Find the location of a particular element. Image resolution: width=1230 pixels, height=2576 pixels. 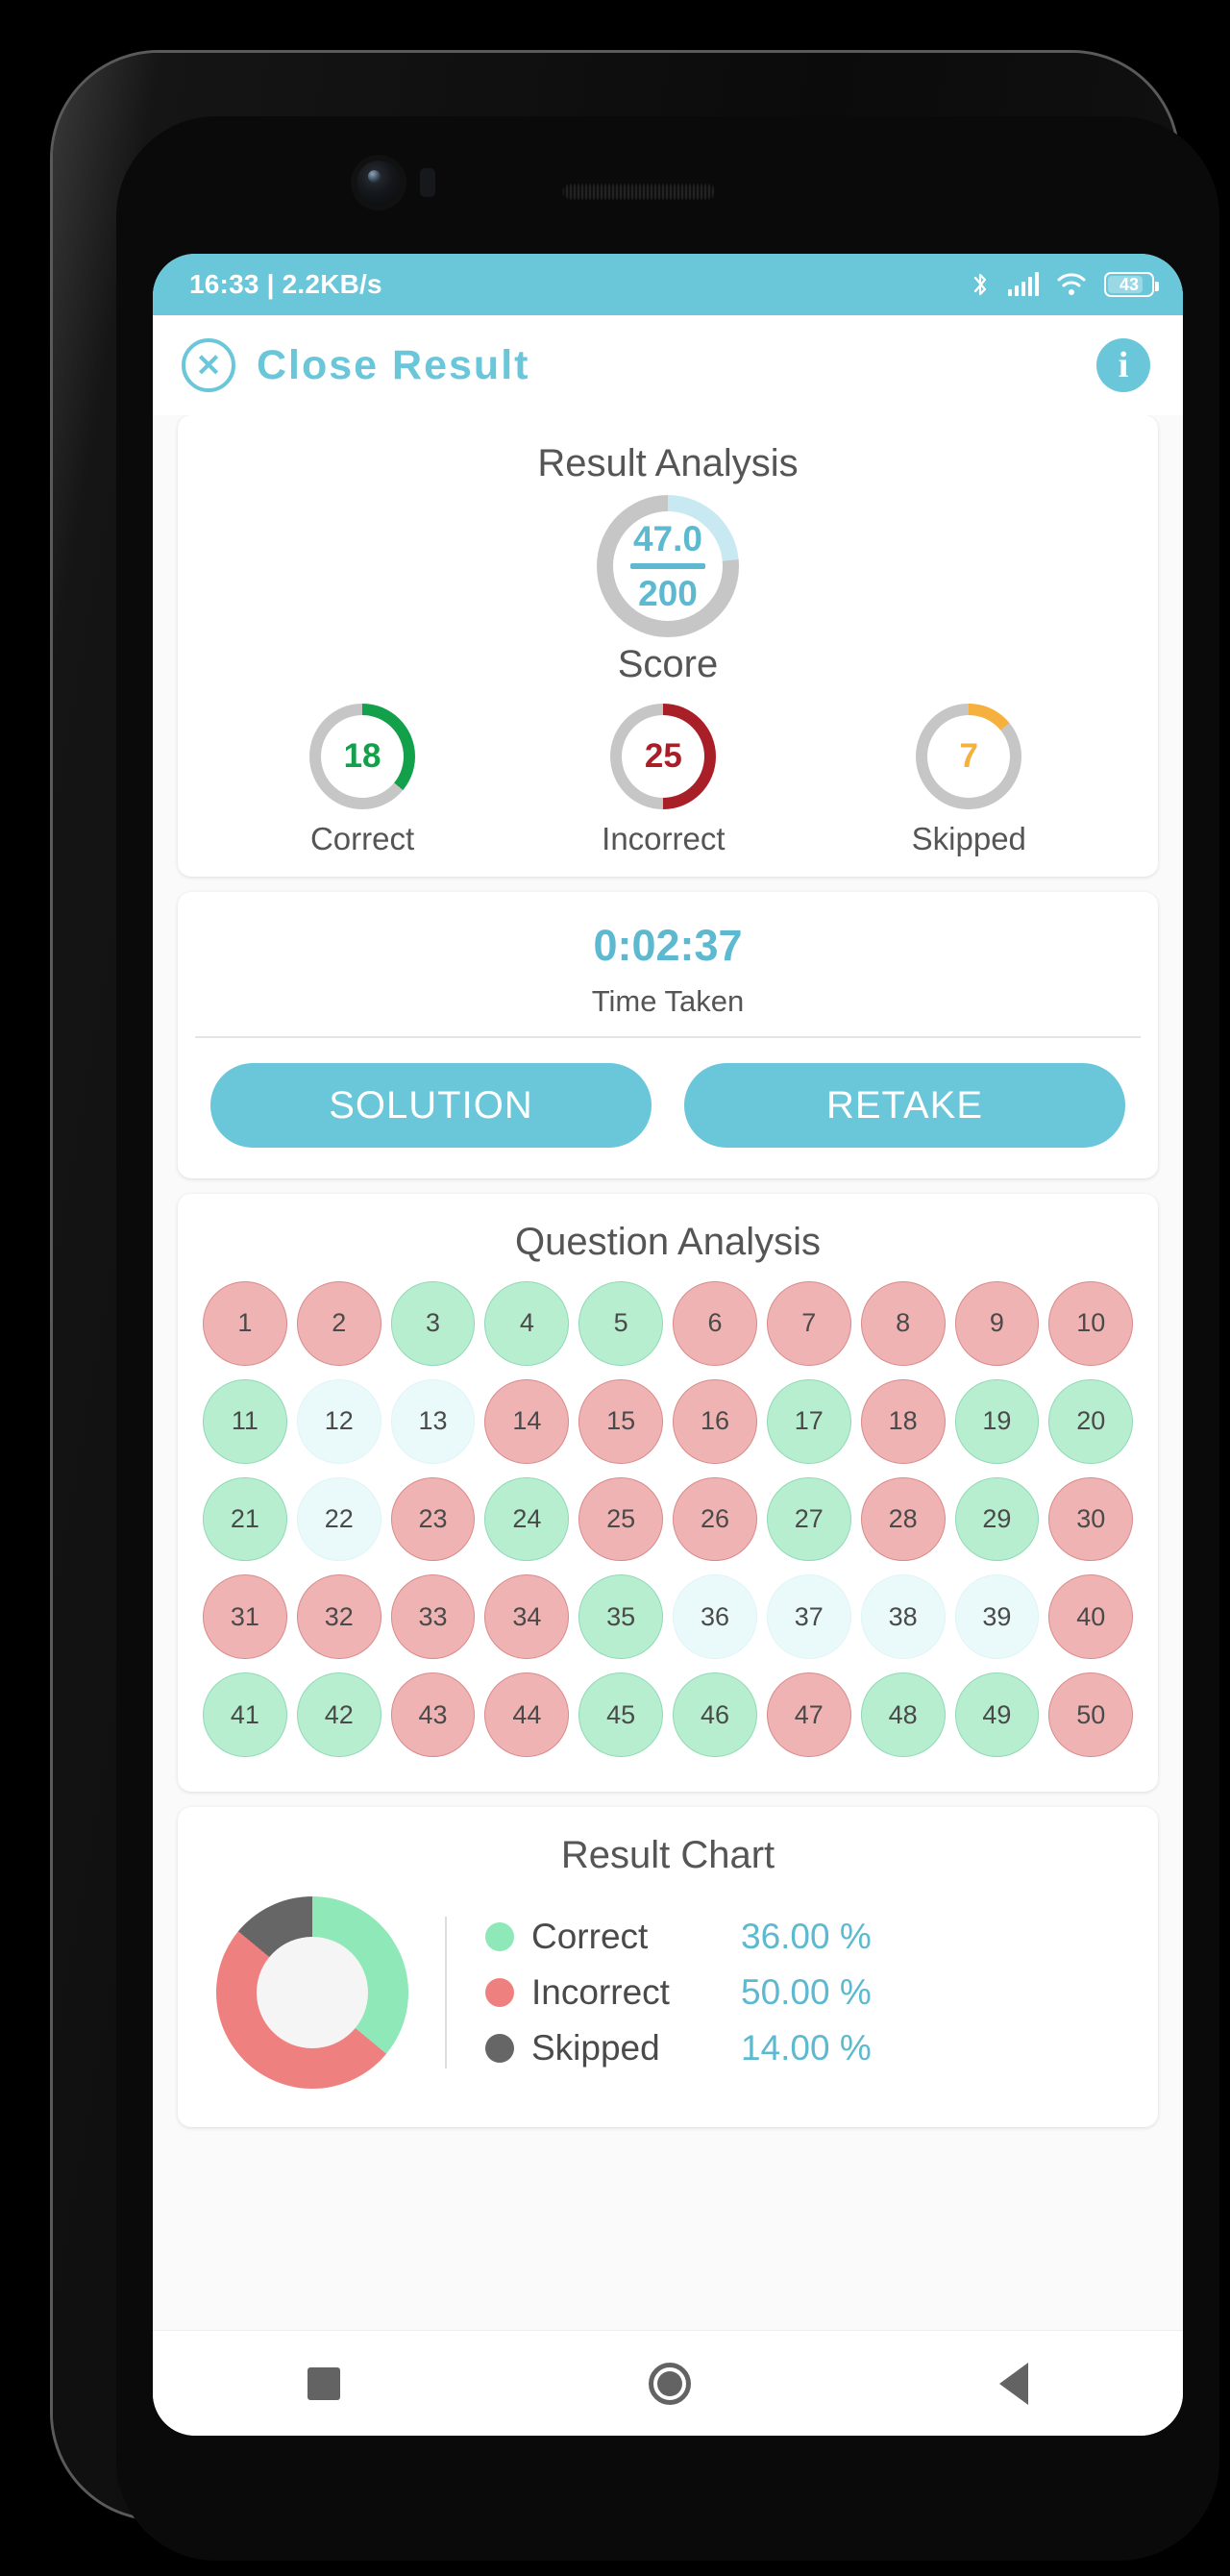

question-bubble: 15 is located at coordinates (621, 1421).